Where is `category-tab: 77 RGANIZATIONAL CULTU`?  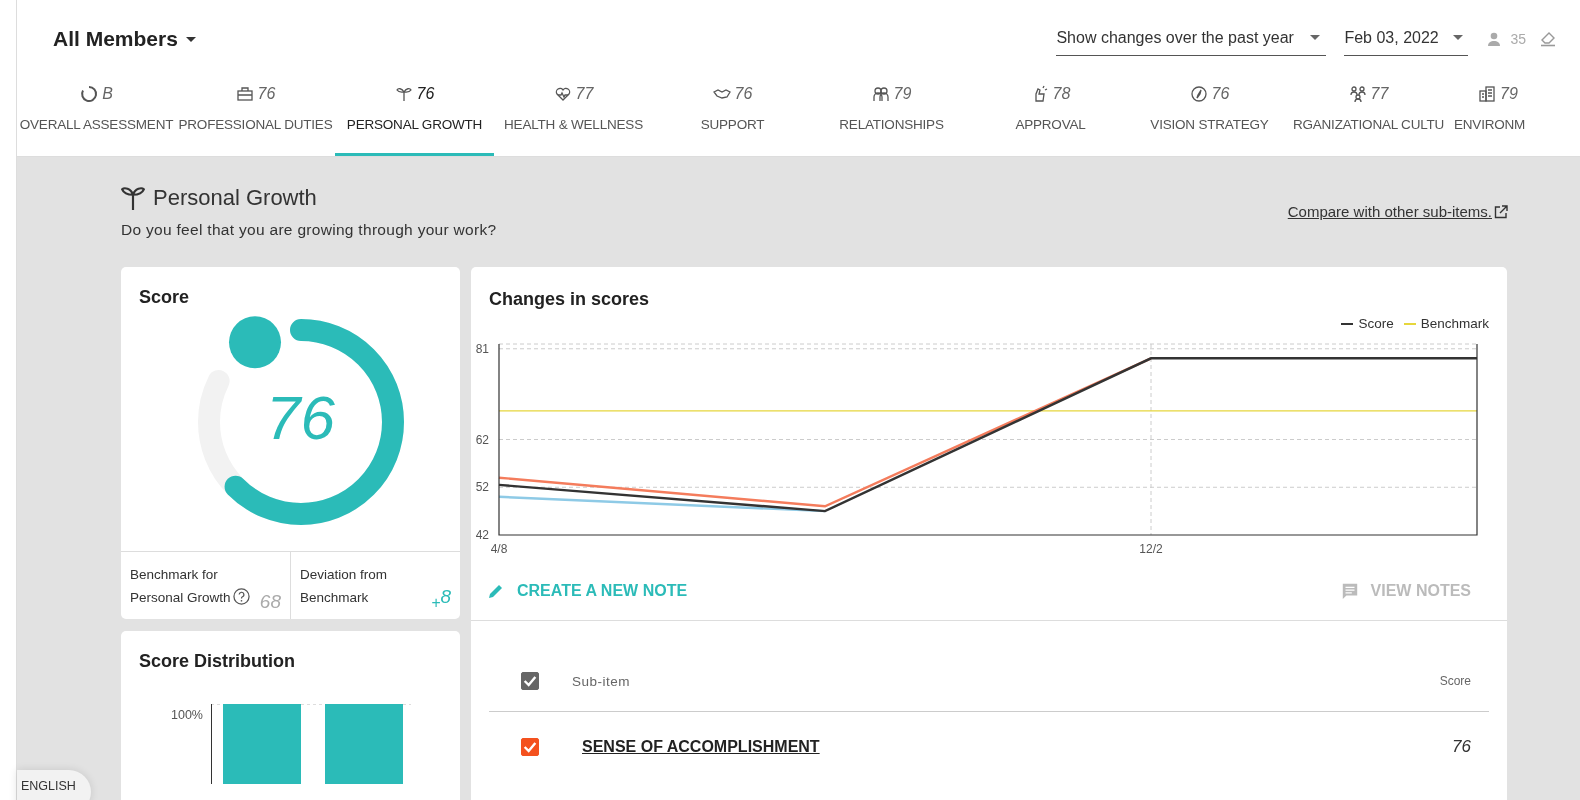 category-tab: 77 RGANIZATIONAL CULTU is located at coordinates (1368, 117).